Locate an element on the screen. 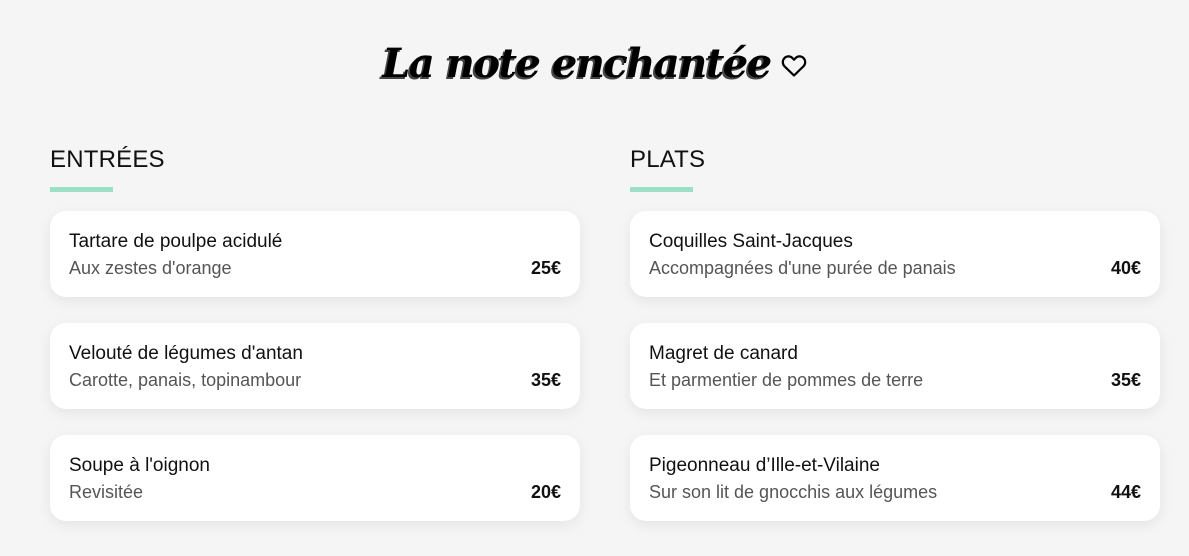  menu-item-description: Revisitée is located at coordinates (106, 492).